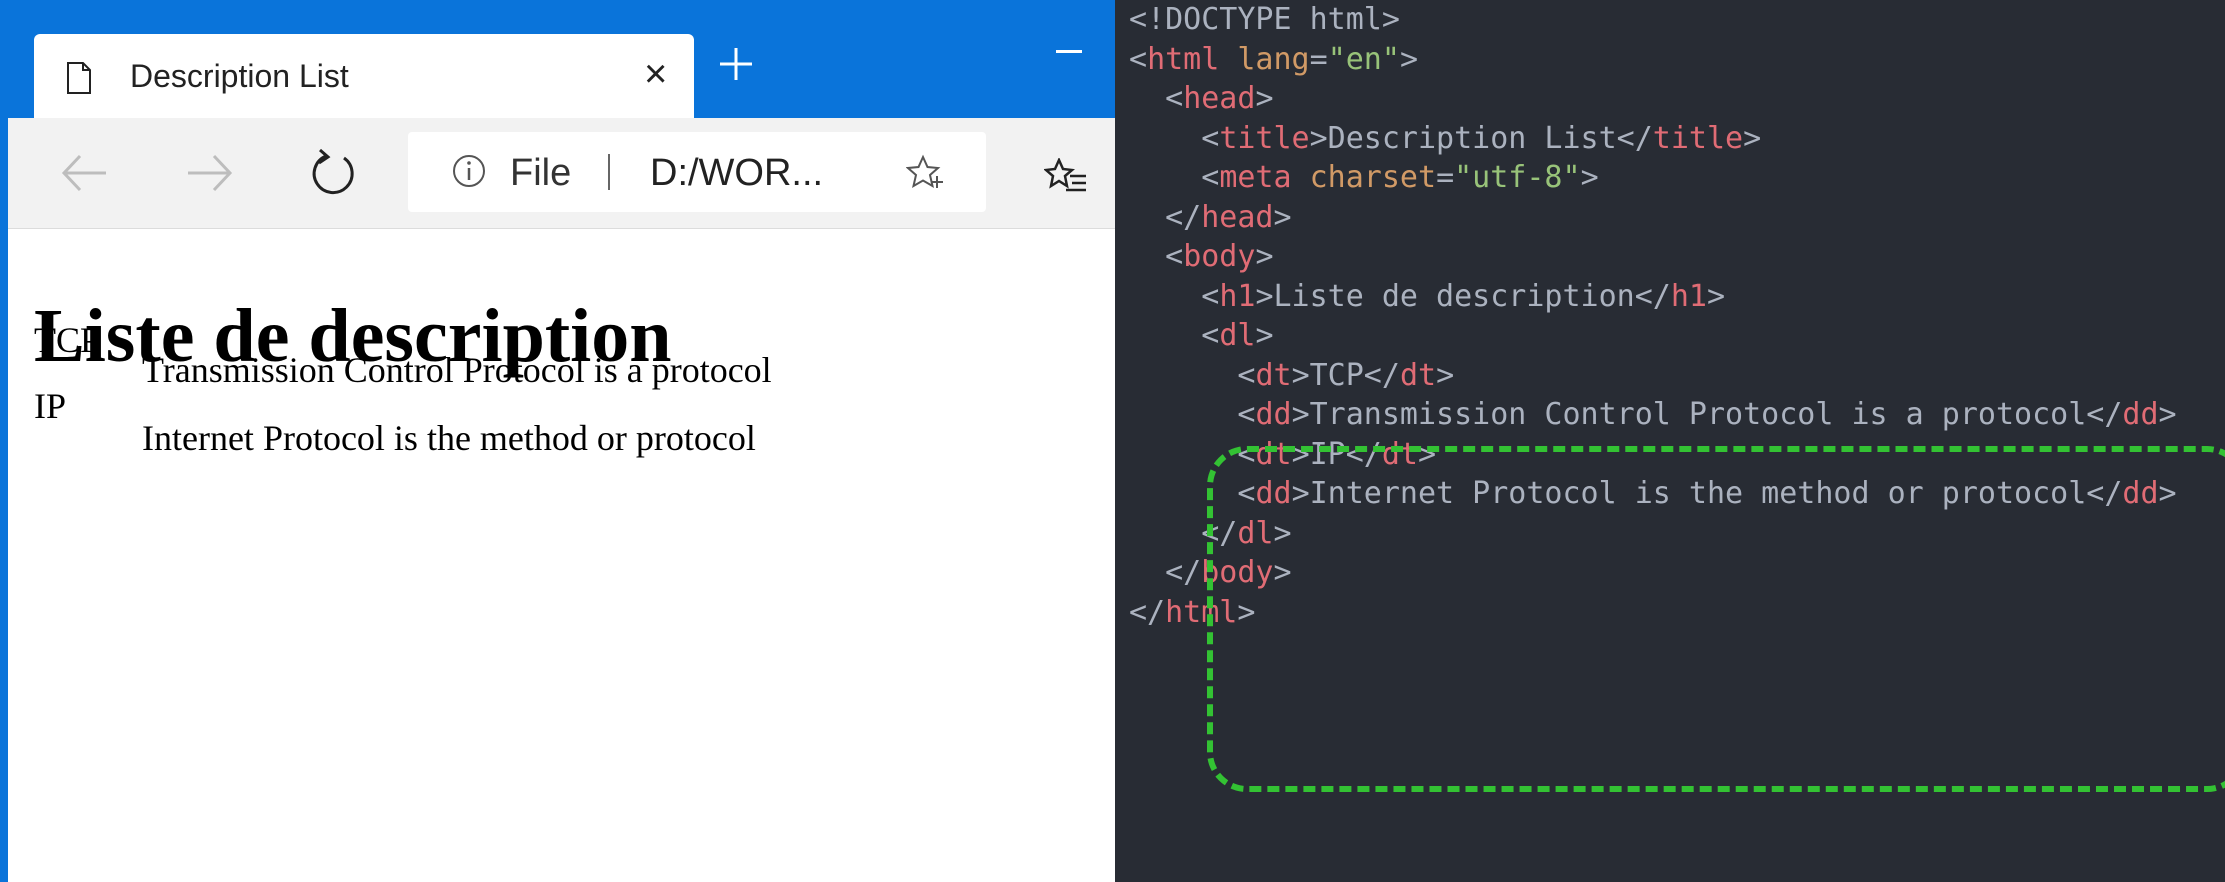  What do you see at coordinates (239, 76) in the screenshot?
I see `tab-title: Description List` at bounding box center [239, 76].